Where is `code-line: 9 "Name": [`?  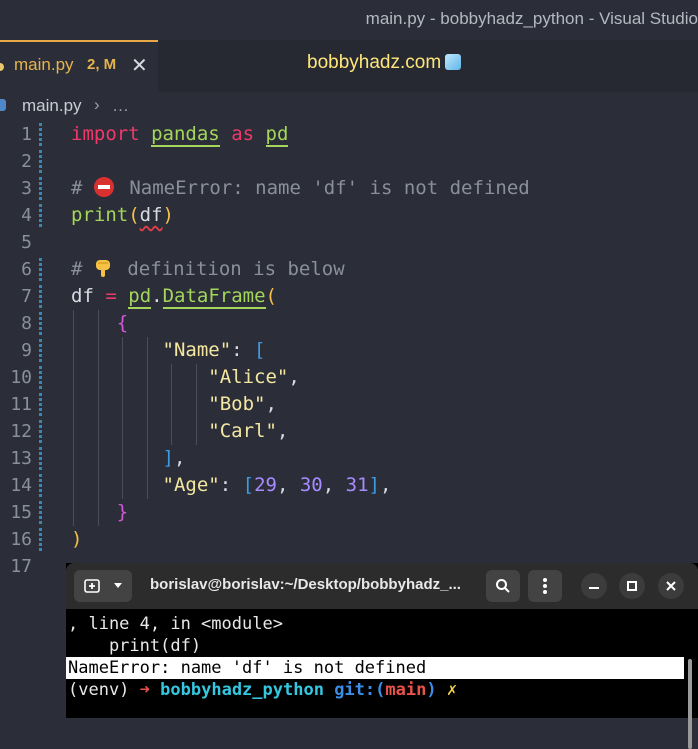
code-line: 9 "Name": [ is located at coordinates (349, 350).